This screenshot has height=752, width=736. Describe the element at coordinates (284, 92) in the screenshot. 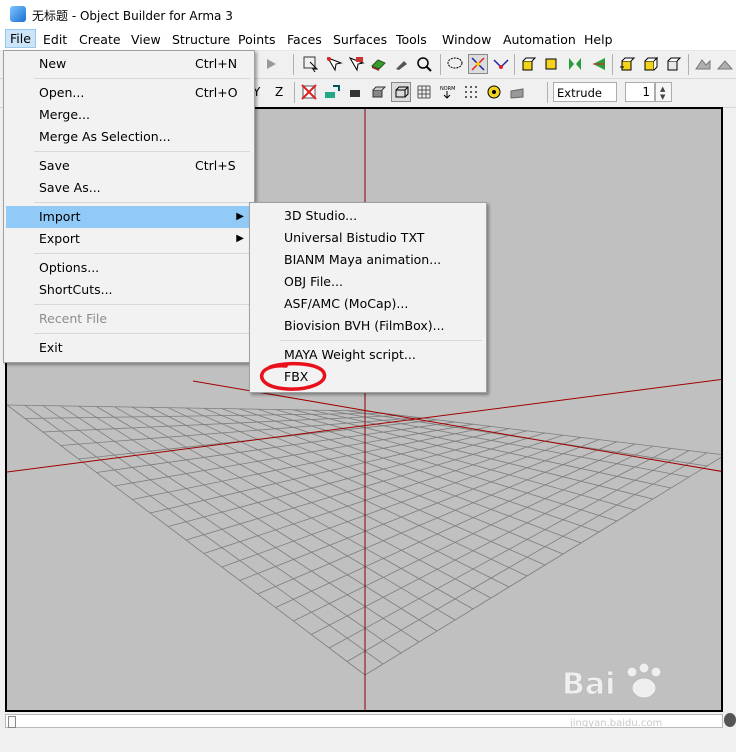

I see `axis-z-button: Z` at that location.